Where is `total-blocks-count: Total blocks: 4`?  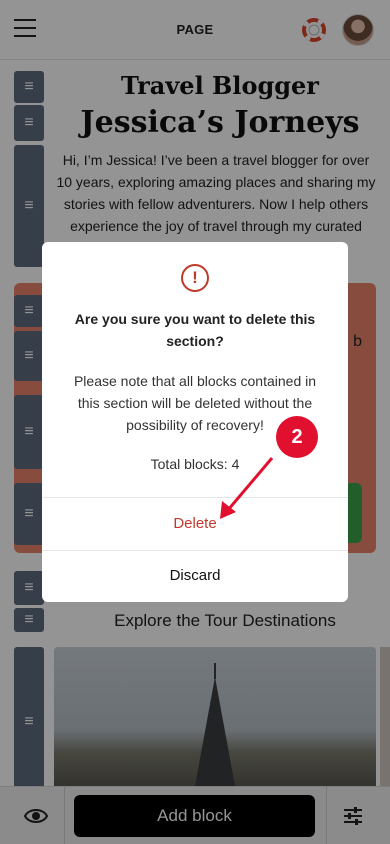 total-blocks-count: Total blocks: 4 is located at coordinates (195, 464).